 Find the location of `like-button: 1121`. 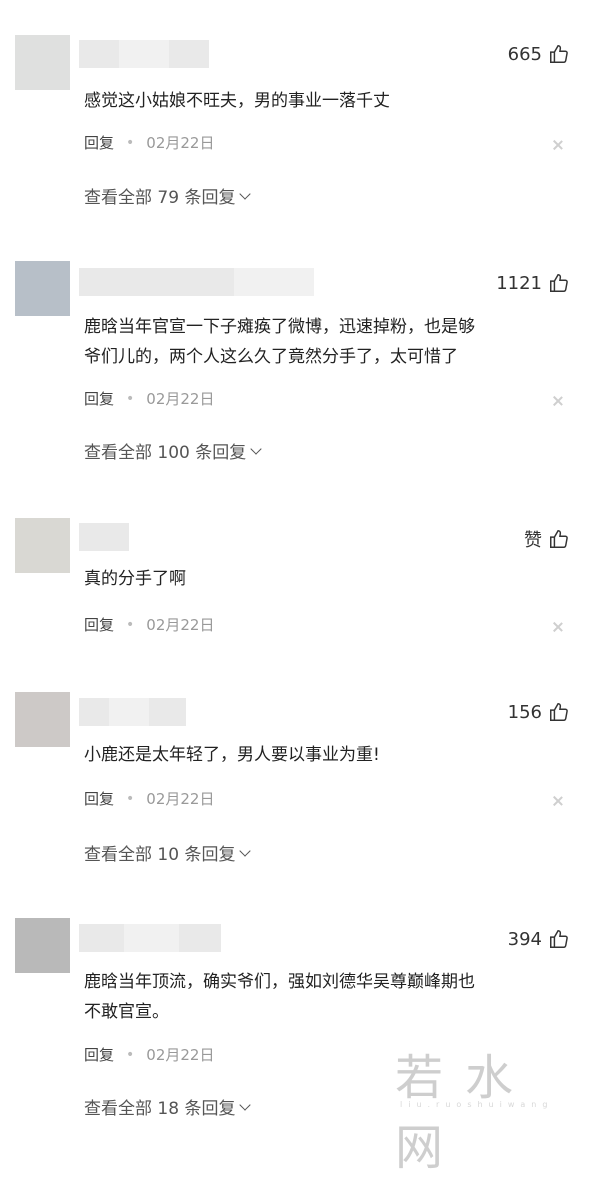

like-button: 1121 is located at coordinates (533, 283).